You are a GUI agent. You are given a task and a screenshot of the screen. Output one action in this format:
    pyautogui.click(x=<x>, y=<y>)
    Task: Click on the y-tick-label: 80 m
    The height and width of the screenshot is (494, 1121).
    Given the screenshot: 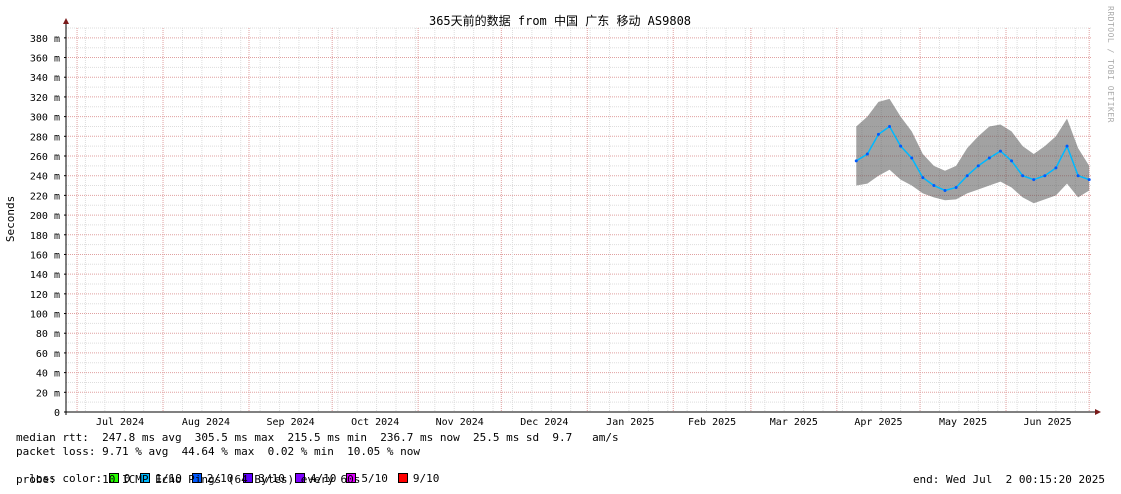 What is the action you would take?
    pyautogui.click(x=48, y=334)
    